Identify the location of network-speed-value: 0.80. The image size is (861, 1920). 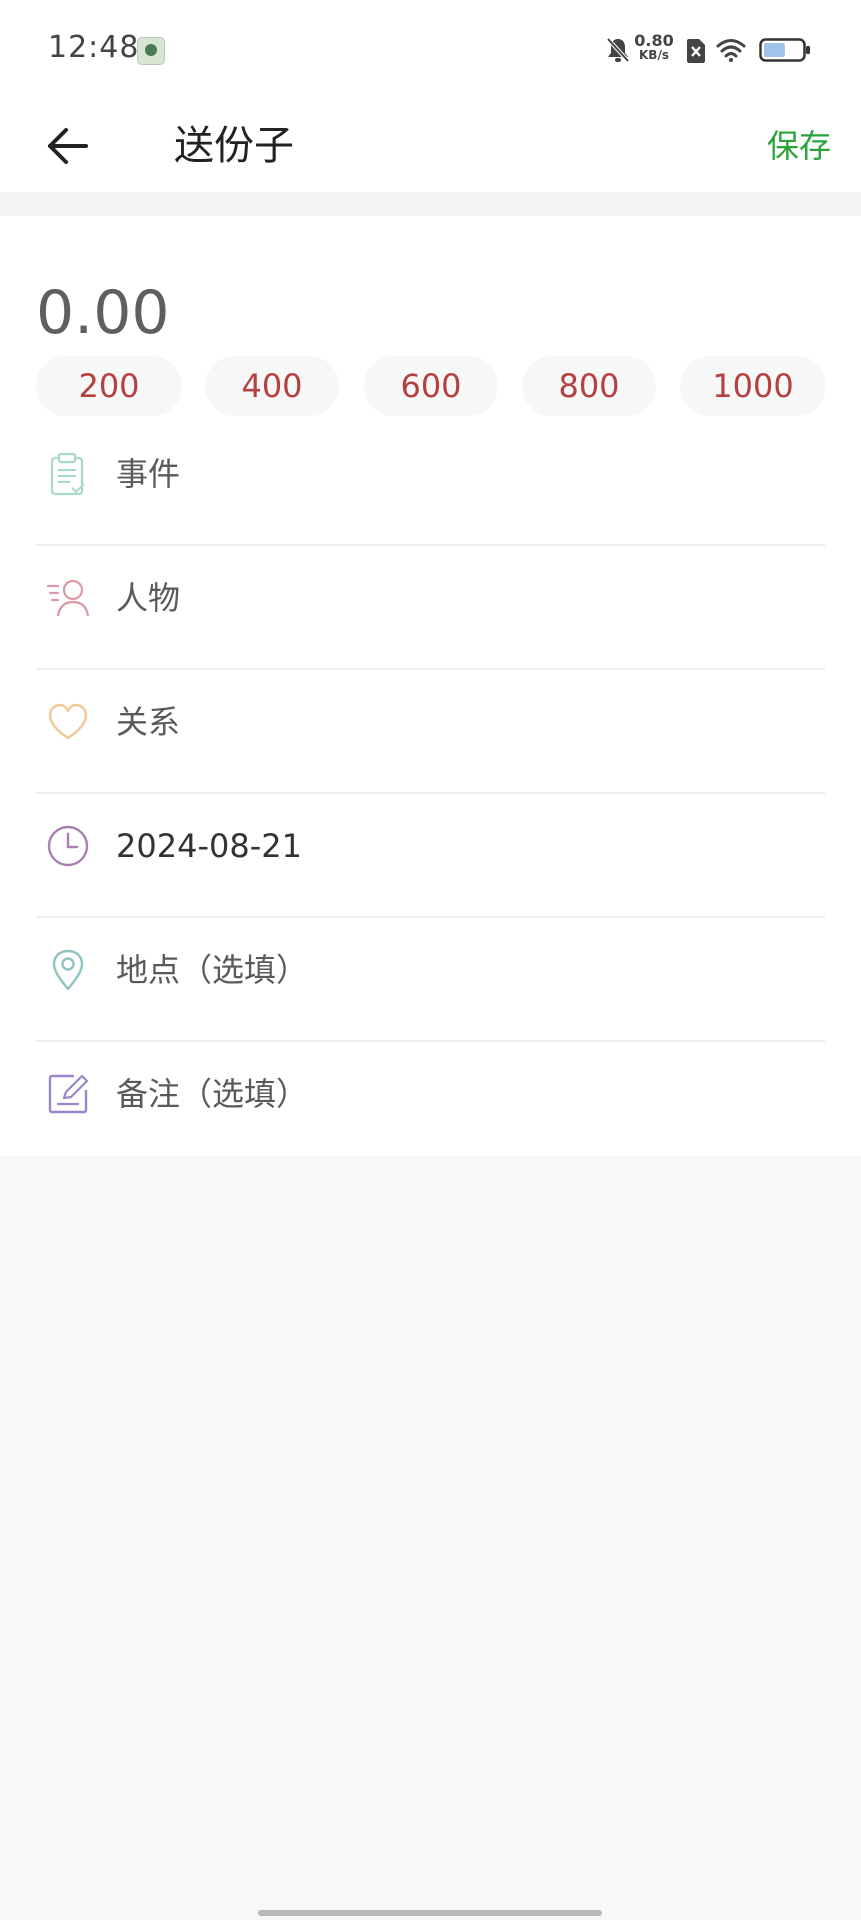
(654, 40).